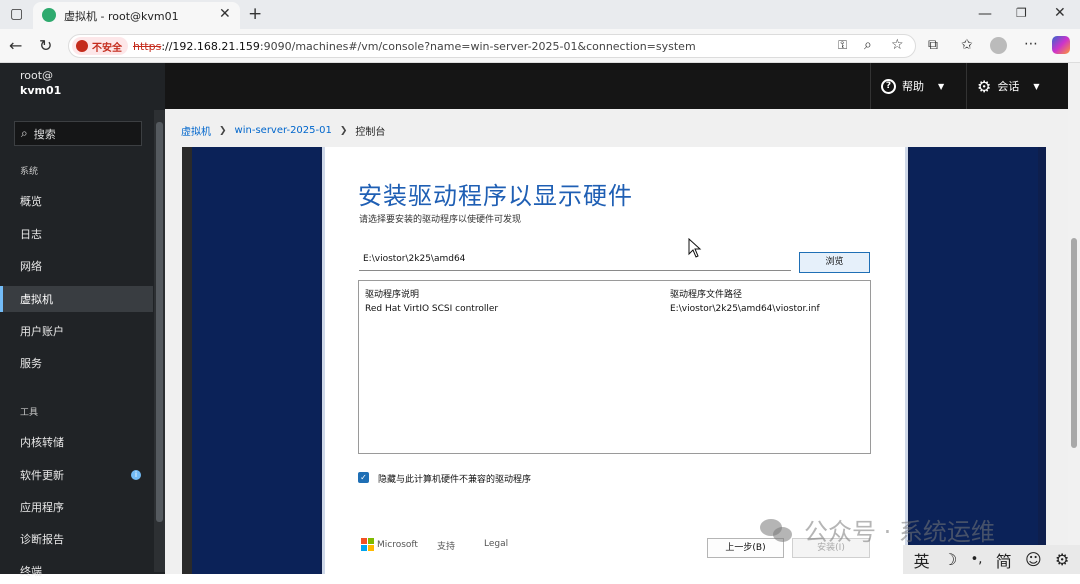 Image resolution: width=1080 pixels, height=584 pixels. What do you see at coordinates (367, 544) in the screenshot?
I see `microsoft-logo-icon` at bounding box center [367, 544].